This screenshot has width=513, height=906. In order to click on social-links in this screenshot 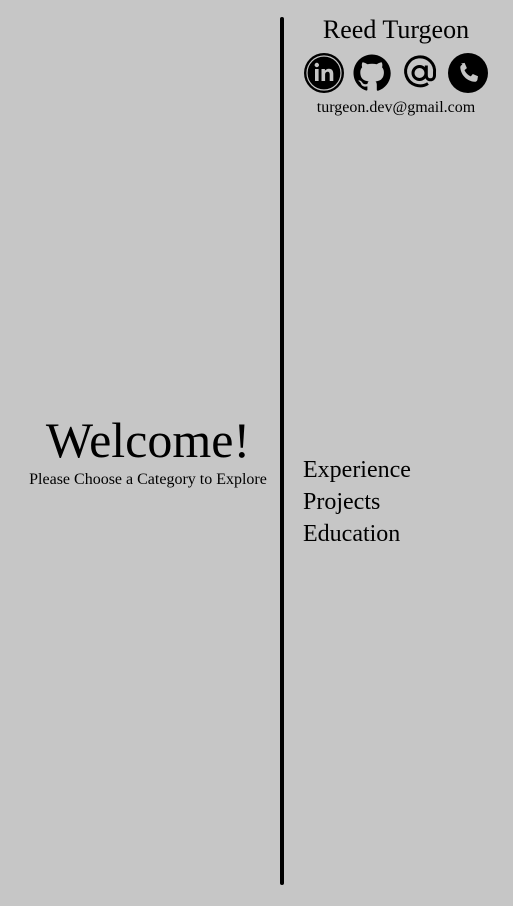, I will do `click(396, 73)`.